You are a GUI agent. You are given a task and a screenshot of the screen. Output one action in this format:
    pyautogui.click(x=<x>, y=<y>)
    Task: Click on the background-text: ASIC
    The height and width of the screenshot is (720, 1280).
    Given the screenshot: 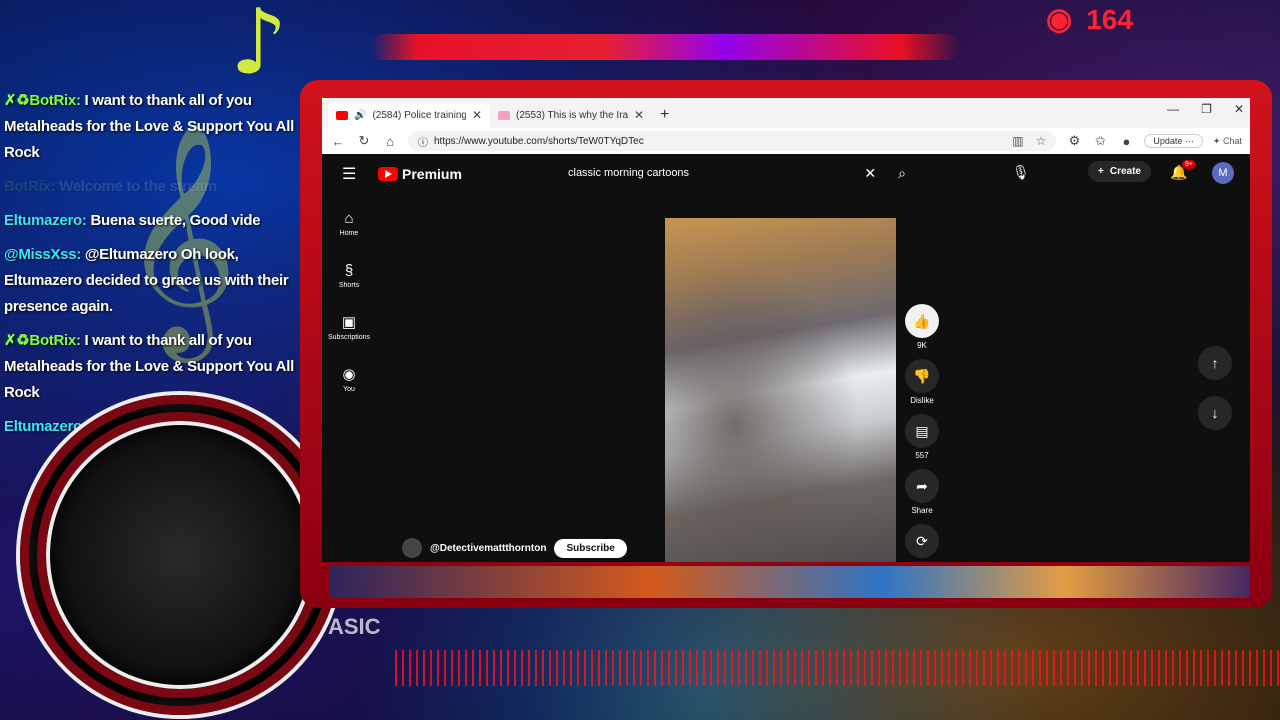 What is the action you would take?
    pyautogui.click(x=354, y=626)
    